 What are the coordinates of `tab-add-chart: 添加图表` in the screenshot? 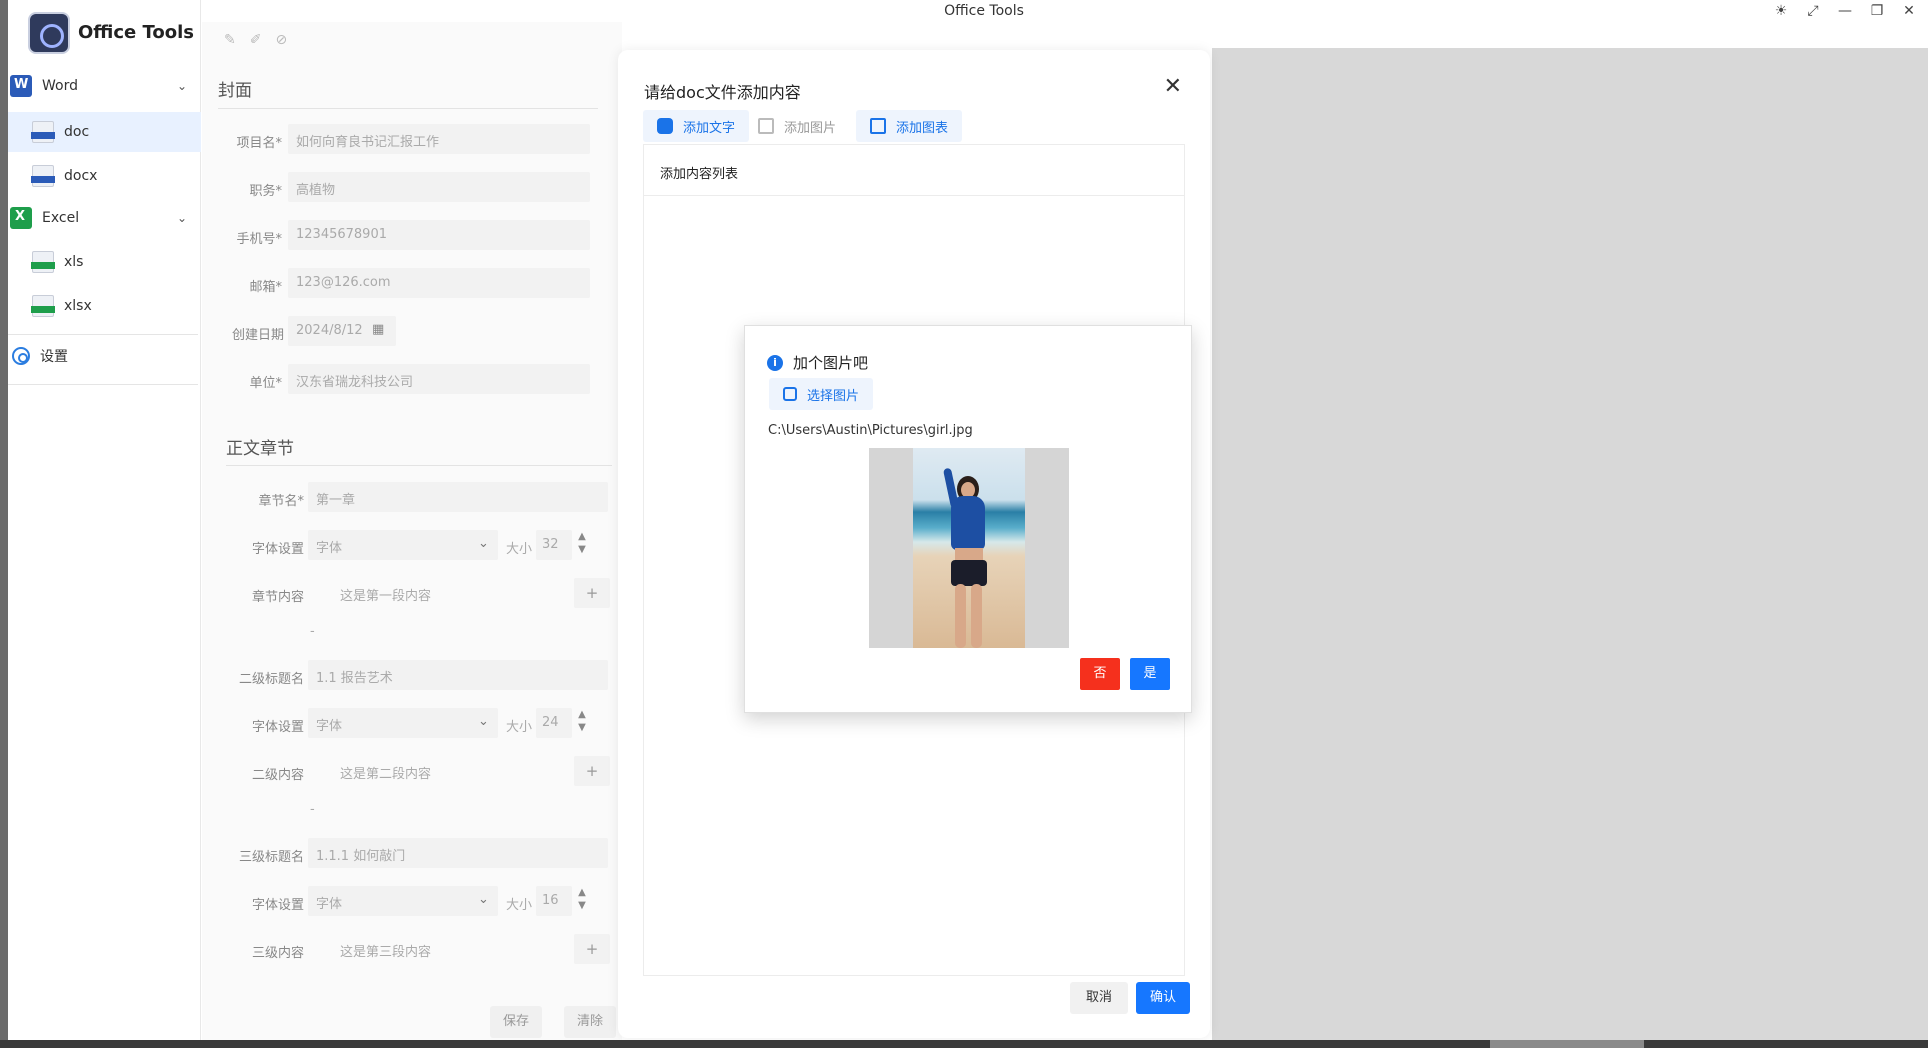 It's located at (909, 126).